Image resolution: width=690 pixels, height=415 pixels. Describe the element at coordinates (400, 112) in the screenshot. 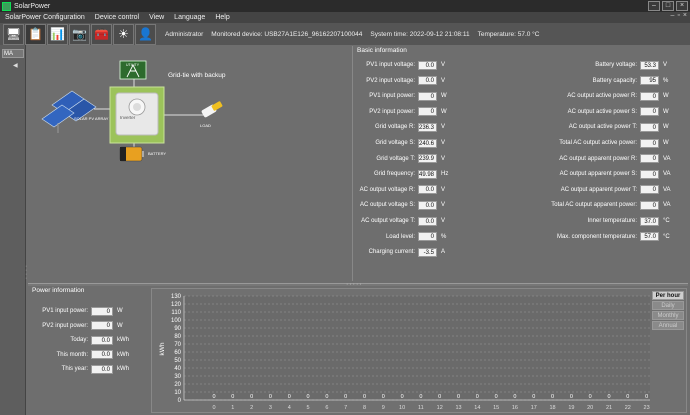

I see `info-row: PV2 input power: 0 W` at that location.